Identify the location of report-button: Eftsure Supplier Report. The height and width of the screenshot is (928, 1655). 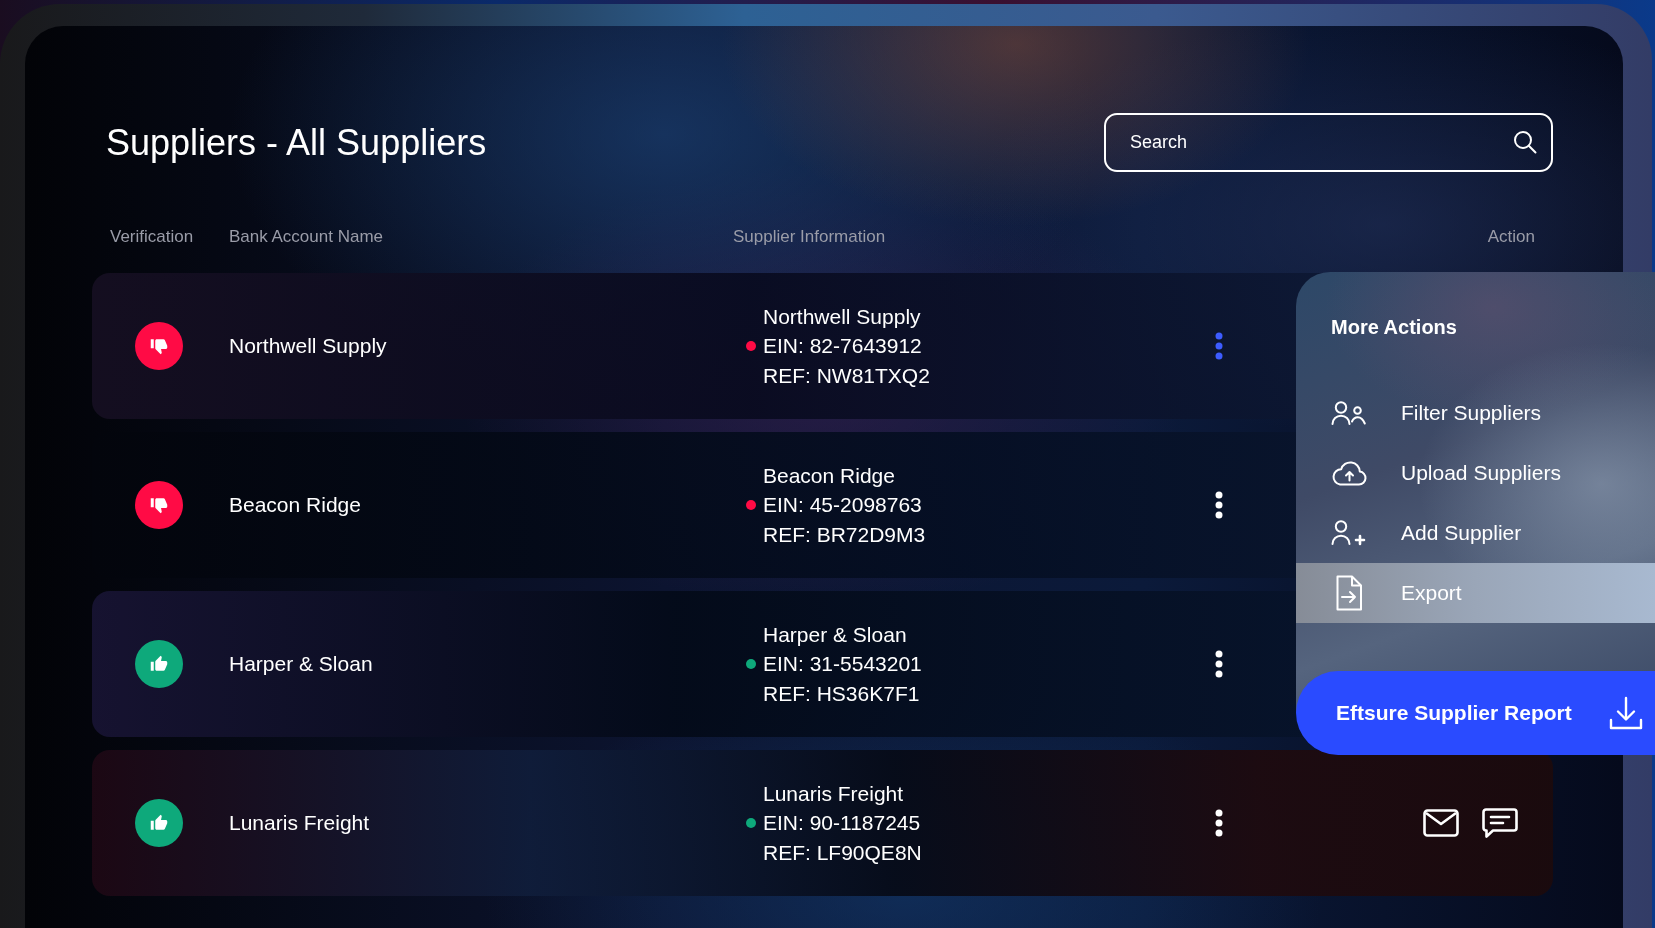
(1475, 713).